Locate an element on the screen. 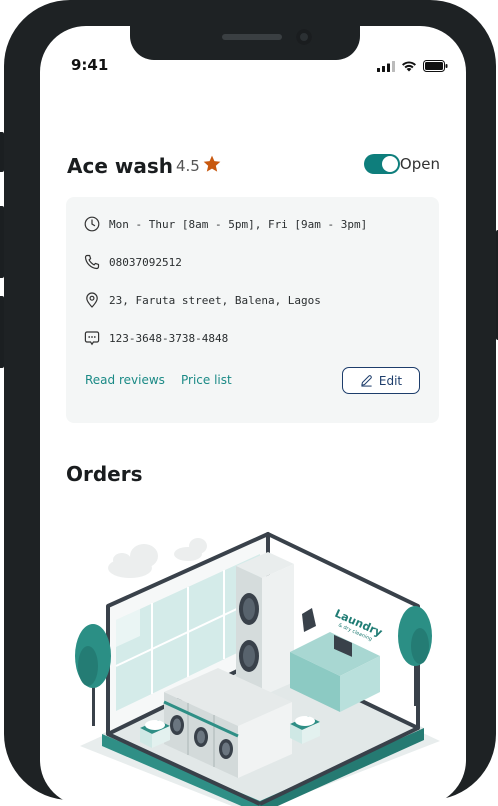  toggle-knob is located at coordinates (390, 164).